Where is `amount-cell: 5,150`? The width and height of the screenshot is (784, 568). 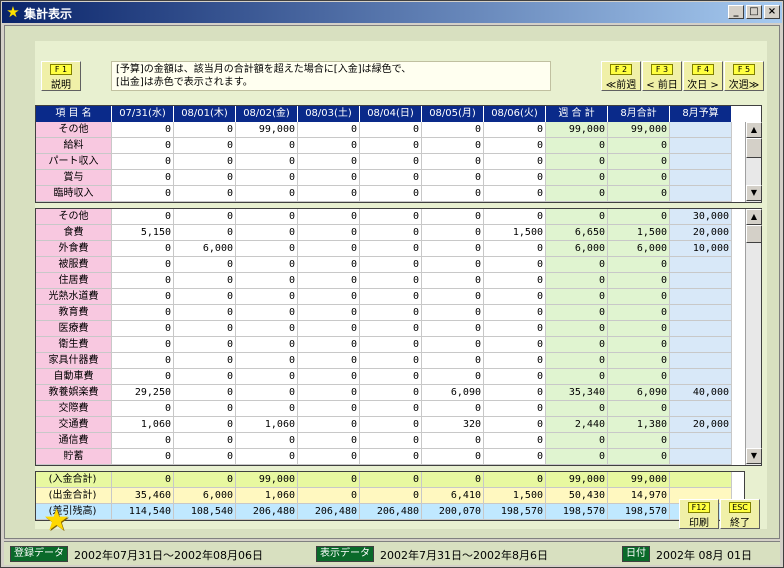 amount-cell: 5,150 is located at coordinates (143, 233).